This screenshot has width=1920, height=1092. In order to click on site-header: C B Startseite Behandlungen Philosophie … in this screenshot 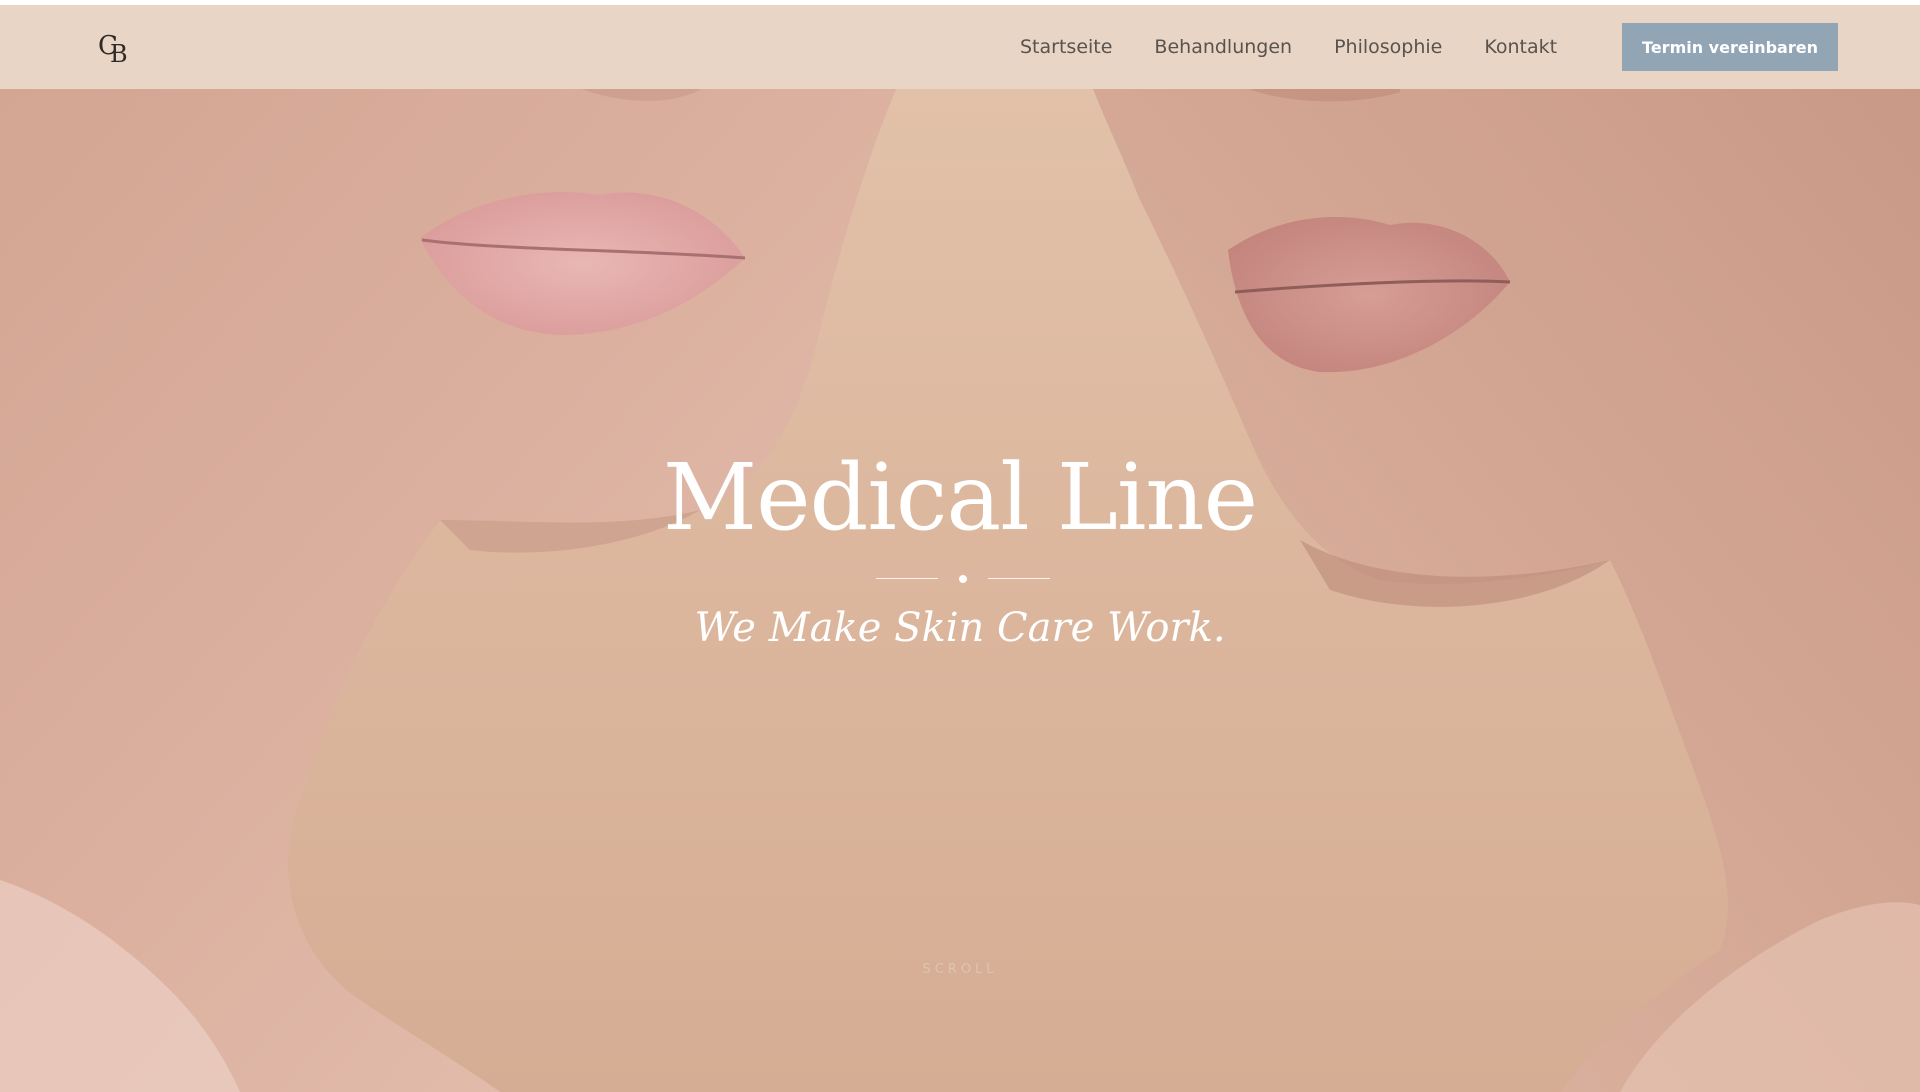, I will do `click(960, 47)`.